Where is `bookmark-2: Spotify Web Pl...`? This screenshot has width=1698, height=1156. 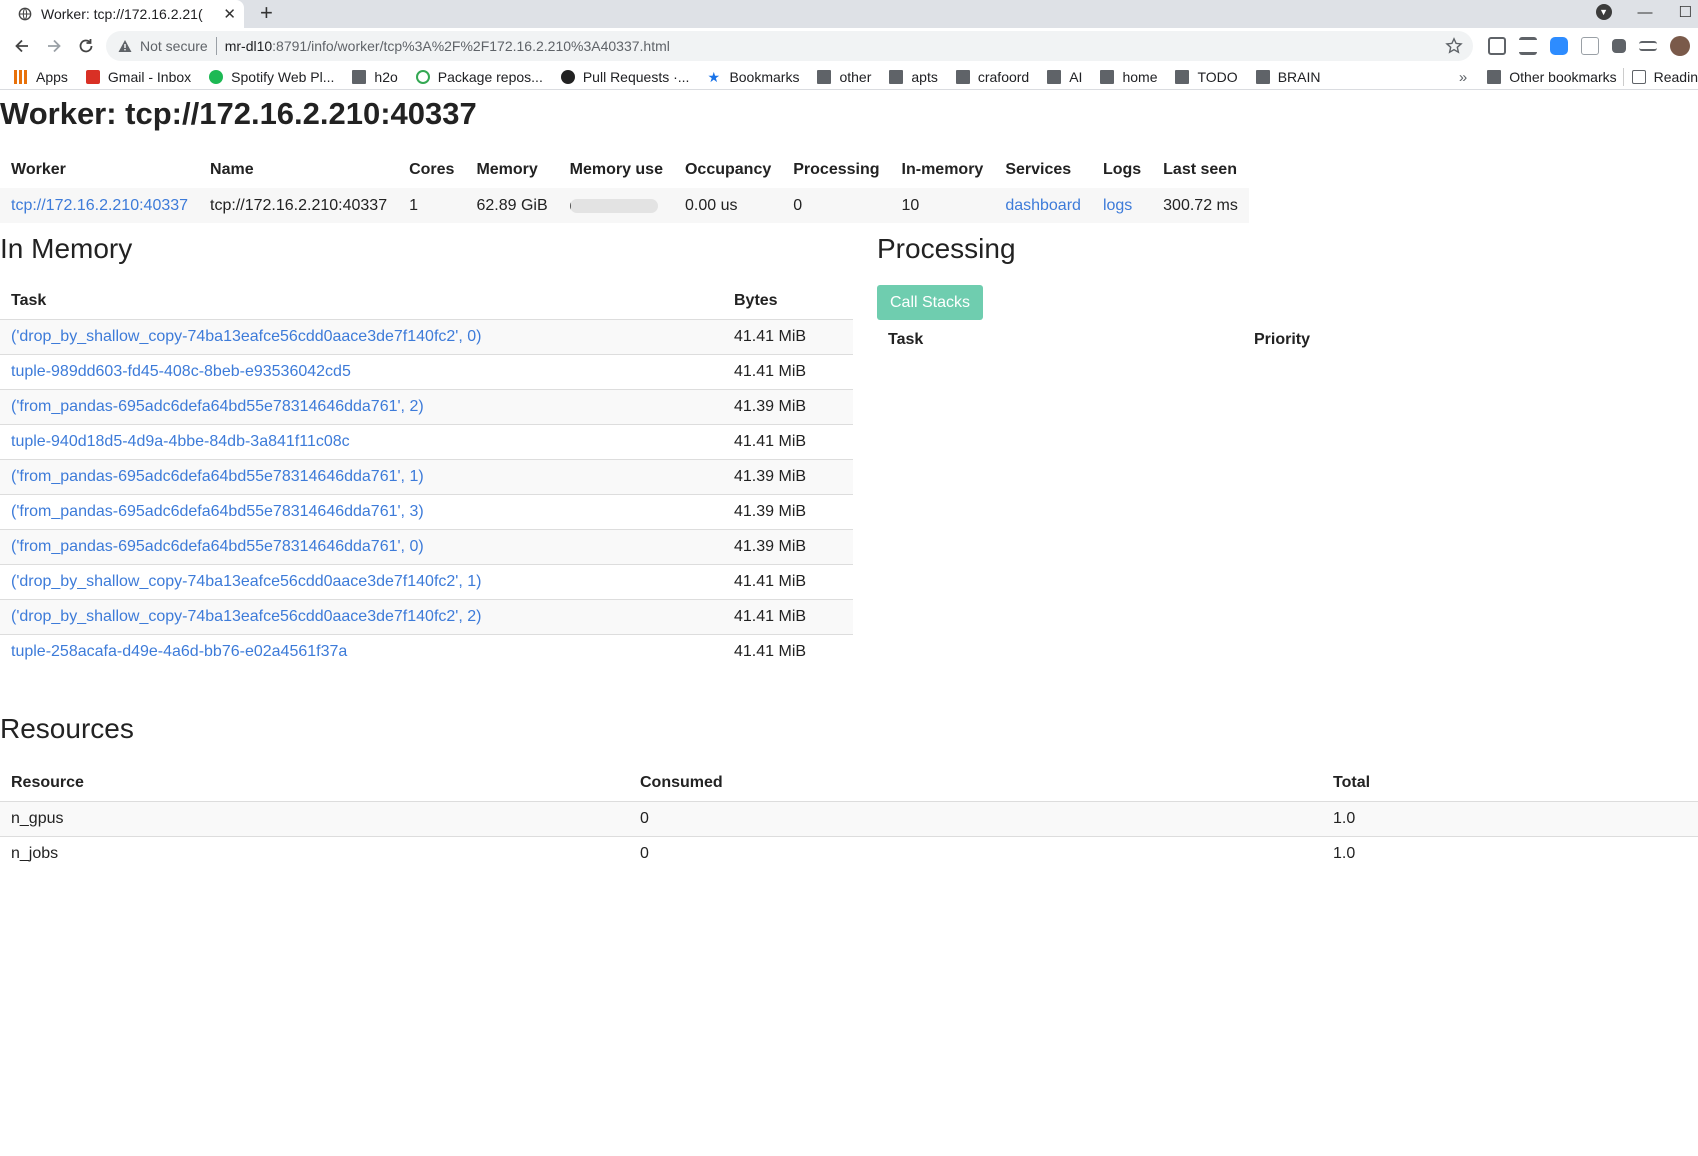 bookmark-2: Spotify Web Pl... is located at coordinates (271, 77).